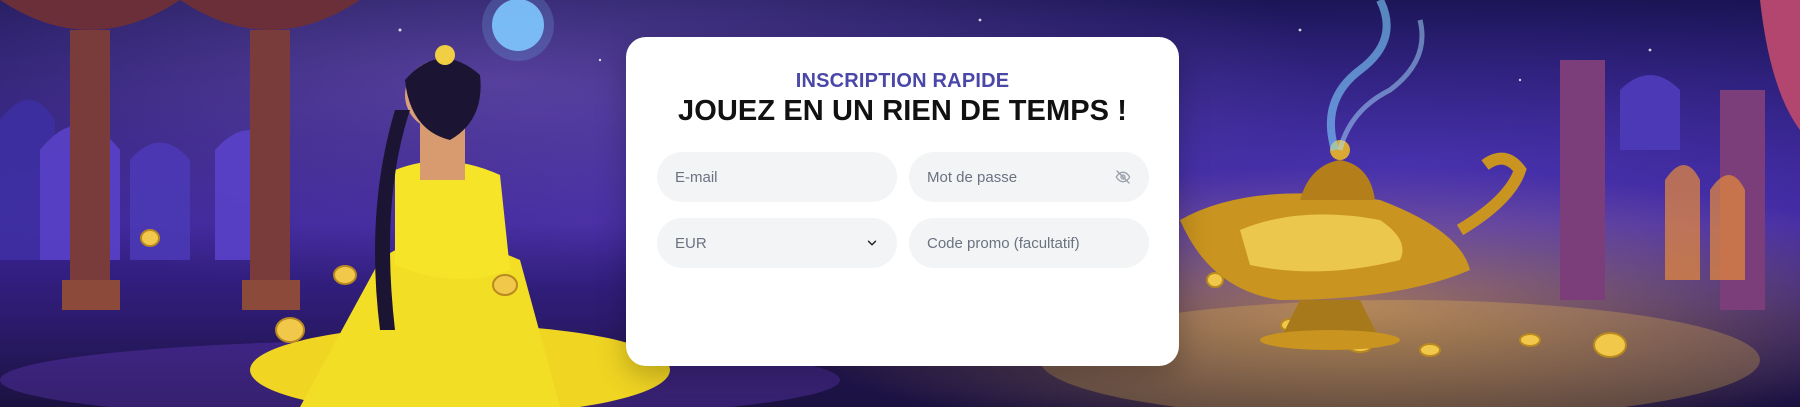 The width and height of the screenshot is (1800, 407). I want to click on promo-code-field: Code promo (facultatif), so click(1029, 243).